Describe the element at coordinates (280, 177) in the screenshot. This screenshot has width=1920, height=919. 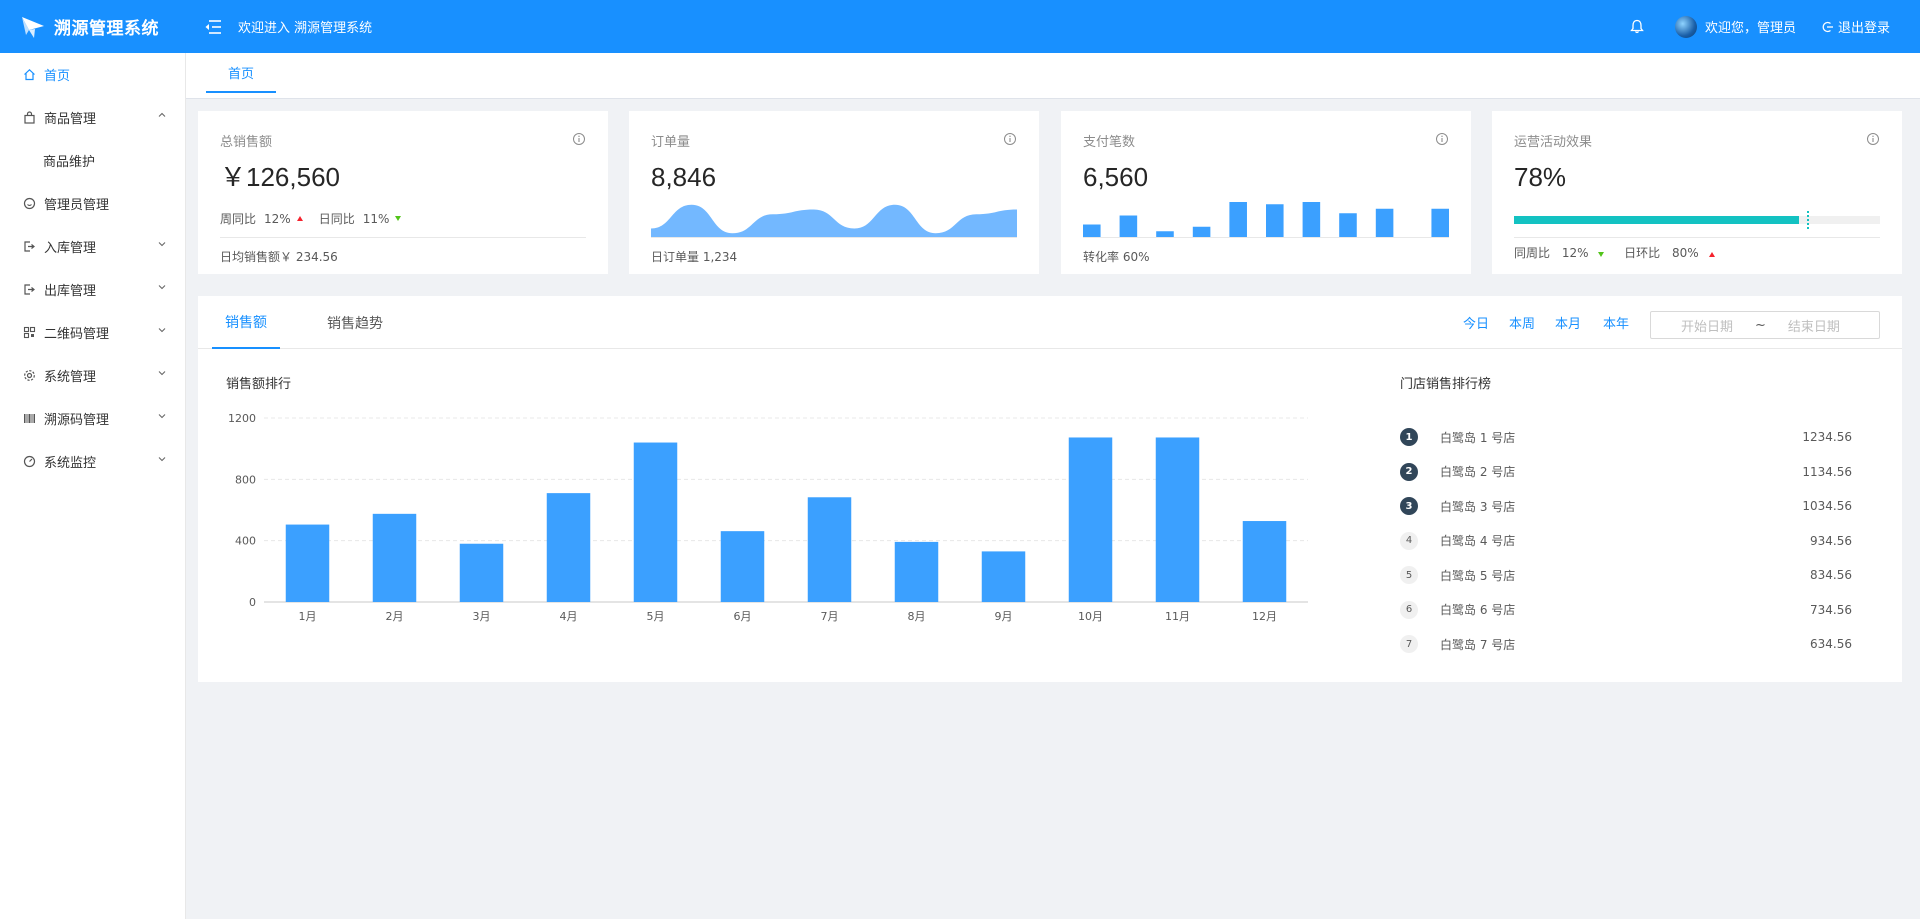
I see `card-value: ￥126,560` at that location.